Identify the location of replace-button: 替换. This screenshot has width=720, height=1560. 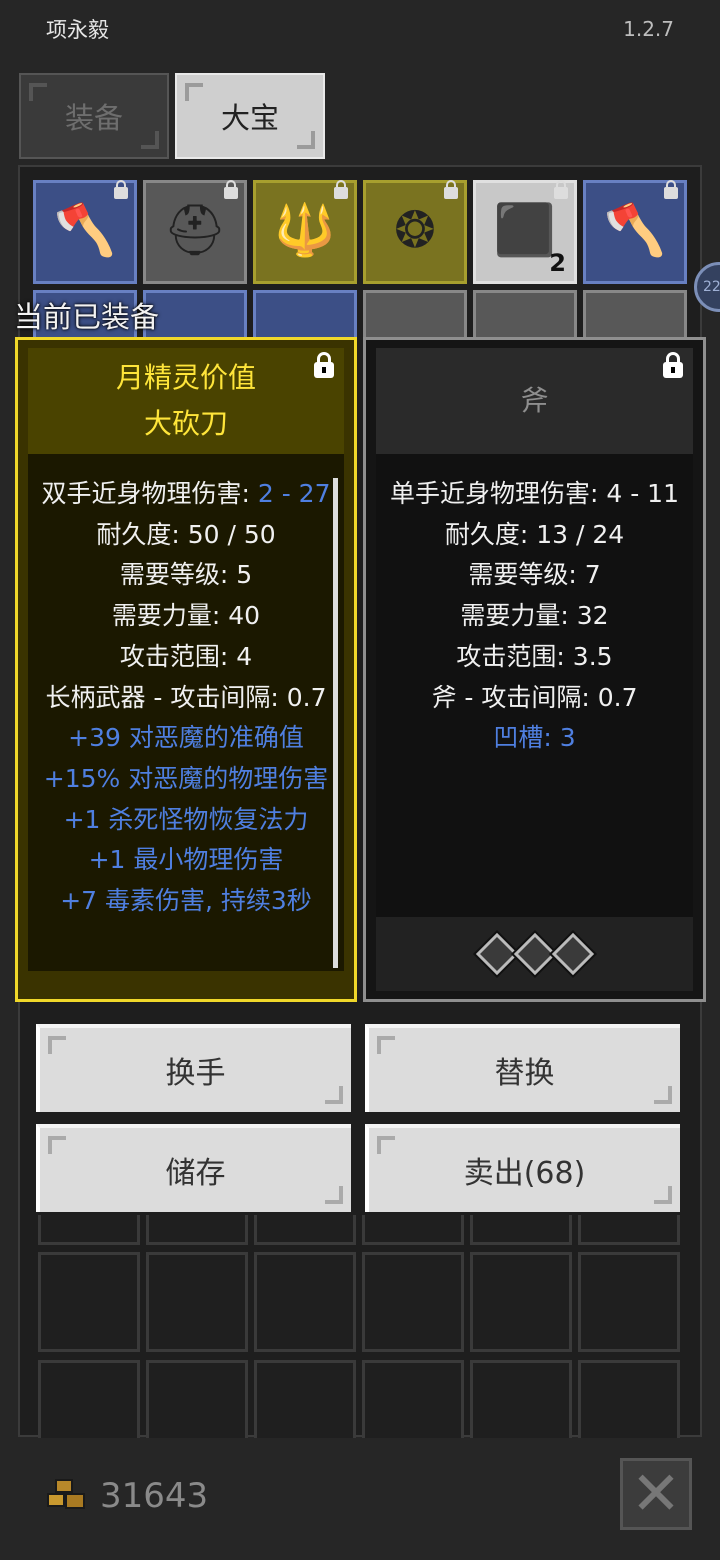
(522, 1068).